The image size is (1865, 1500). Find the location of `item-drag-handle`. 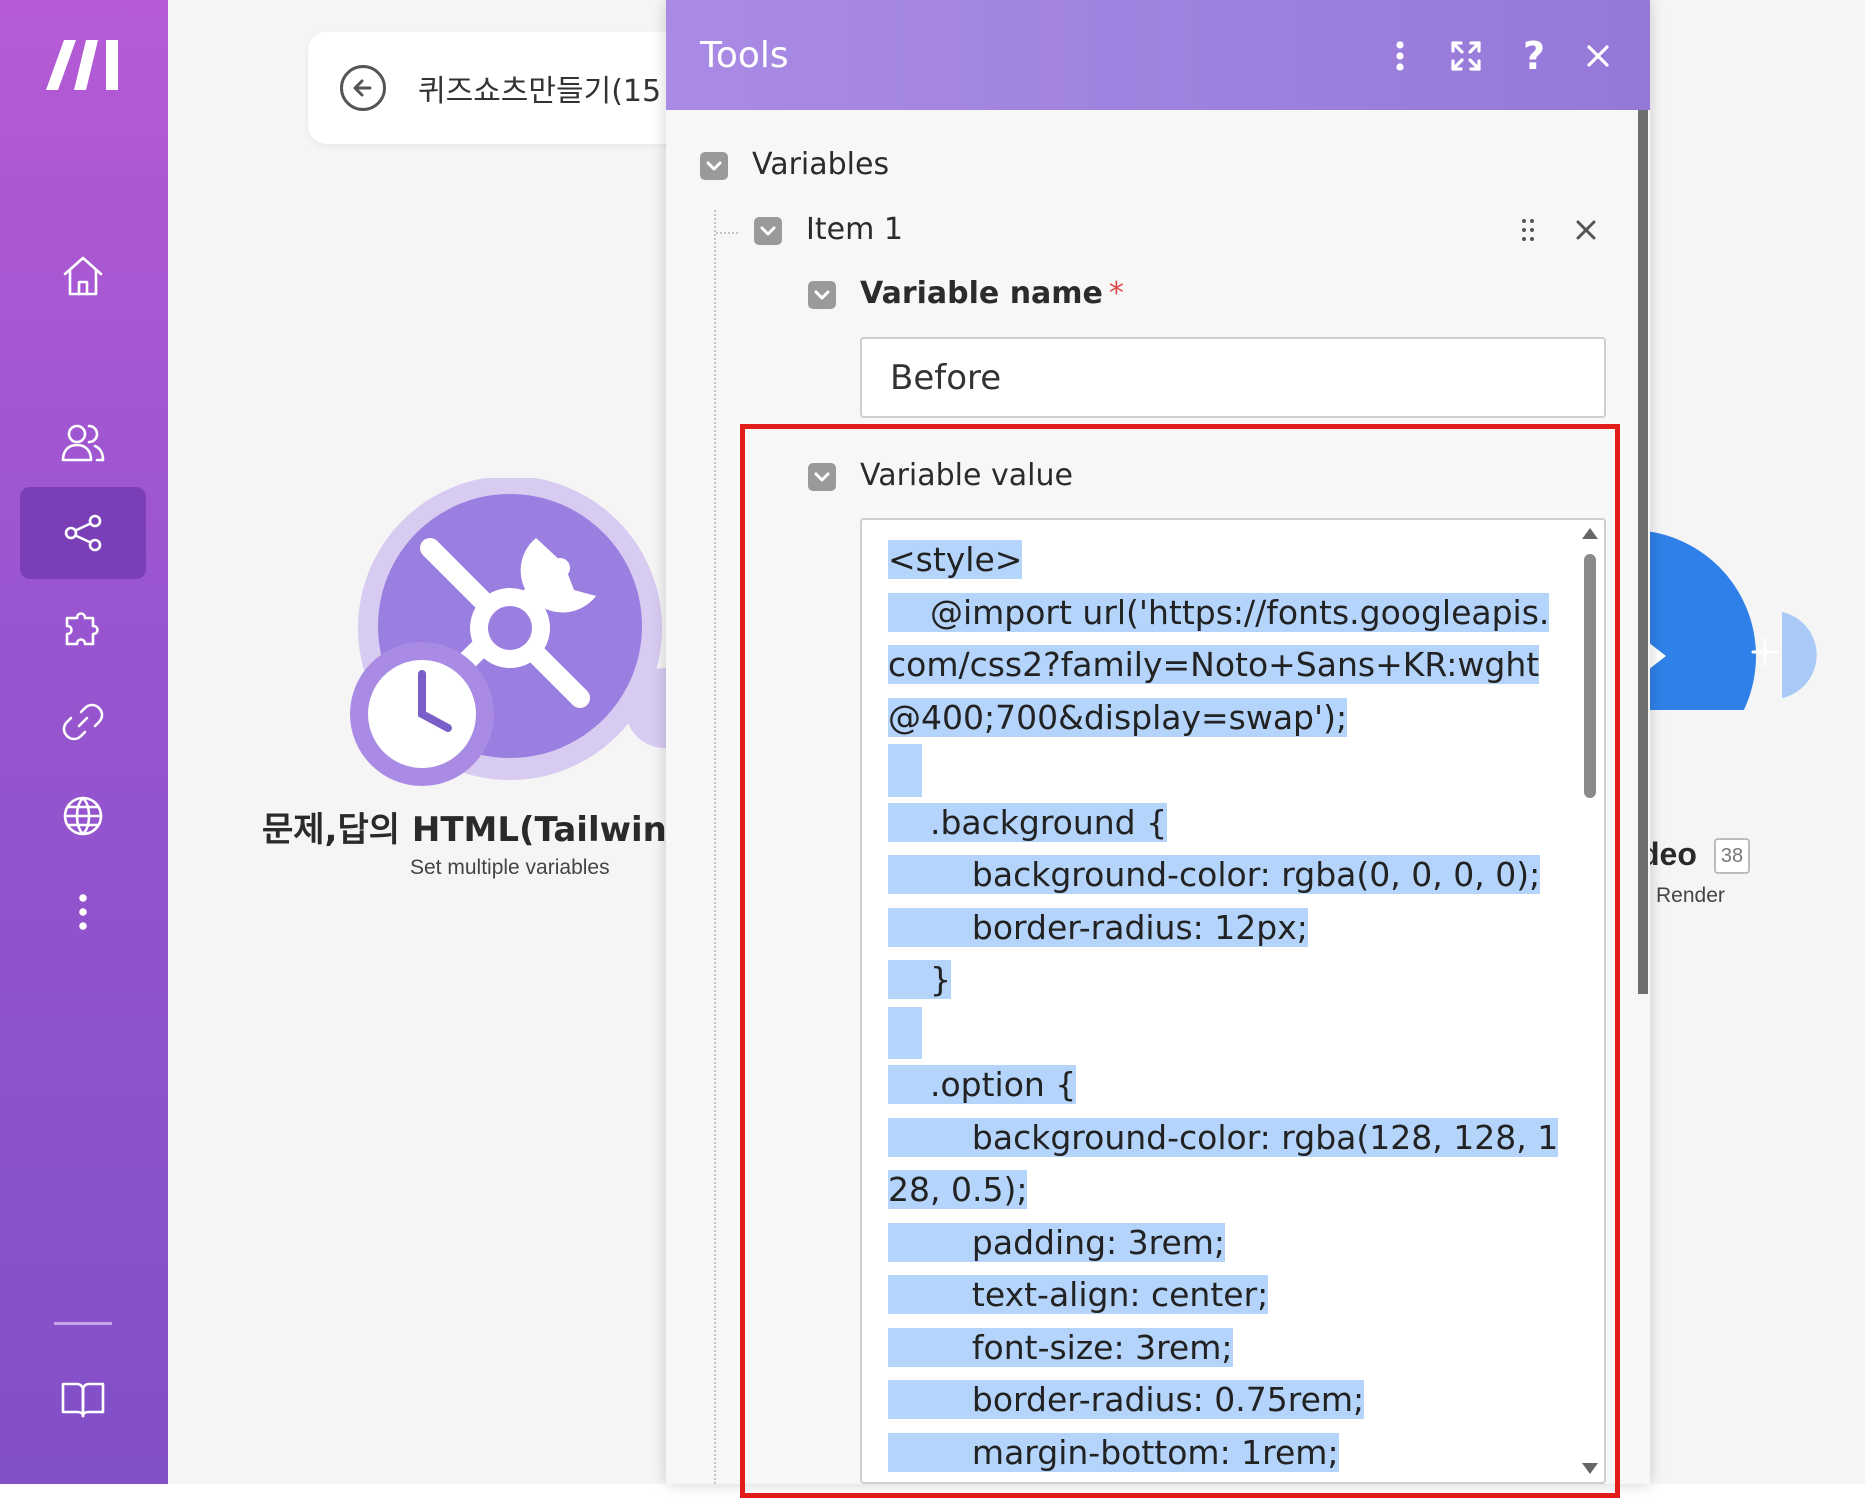

item-drag-handle is located at coordinates (1528, 230).